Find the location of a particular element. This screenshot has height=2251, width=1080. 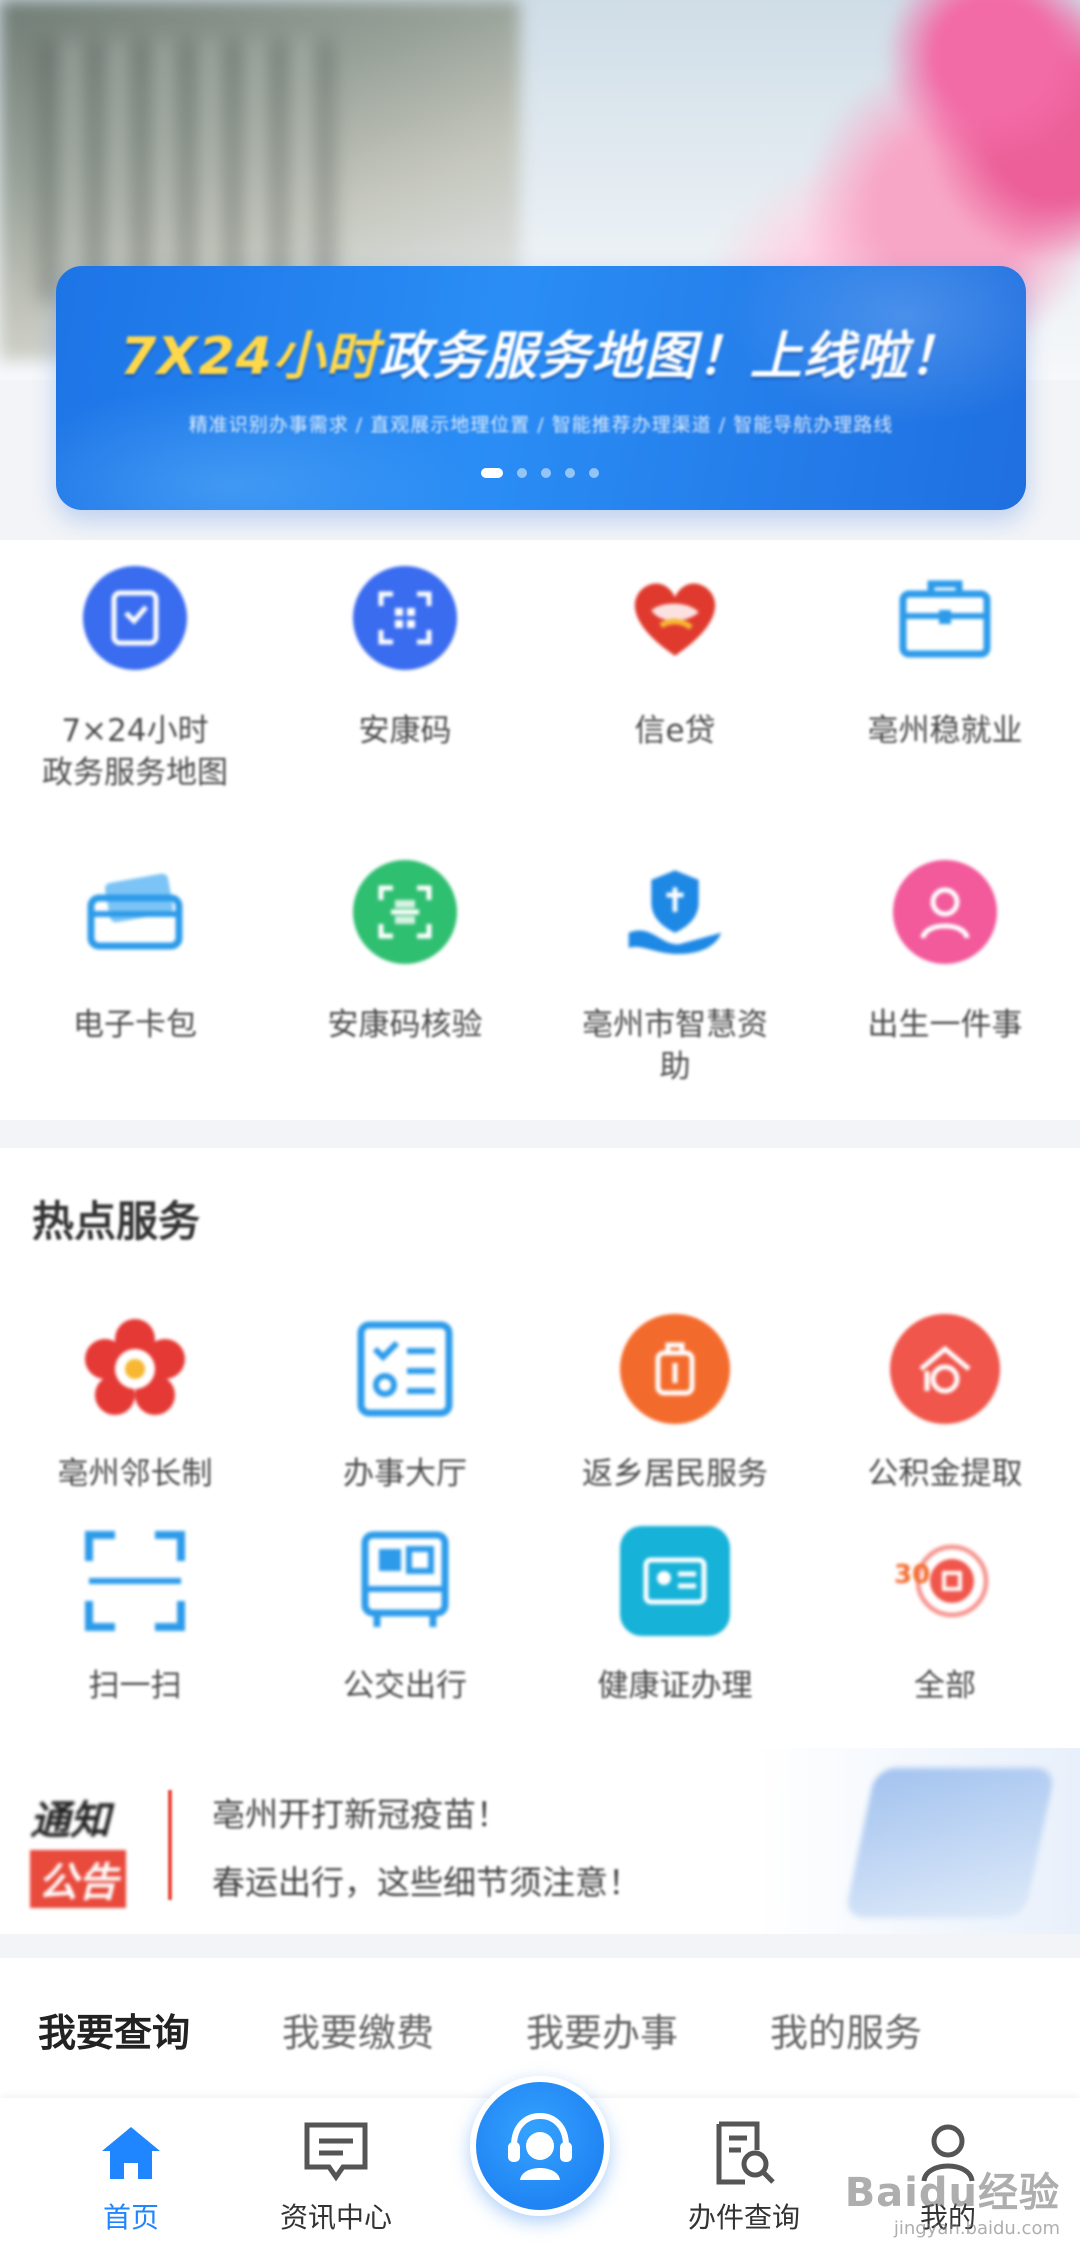

hot-item-all: 30 全部 is located at coordinates (945, 1615).